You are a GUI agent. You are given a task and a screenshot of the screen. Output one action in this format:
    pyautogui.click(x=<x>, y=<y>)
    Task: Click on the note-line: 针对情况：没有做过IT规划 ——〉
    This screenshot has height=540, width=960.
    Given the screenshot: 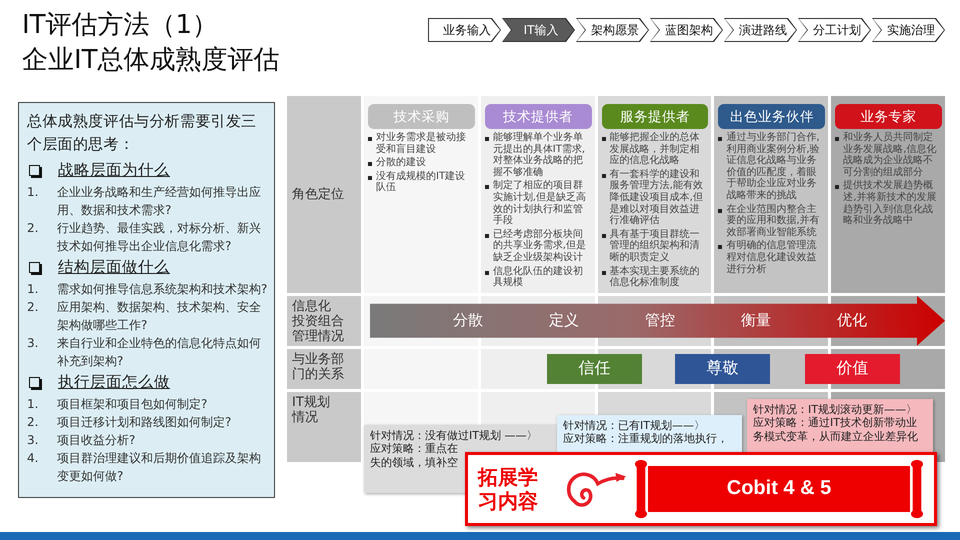 What is the action you would take?
    pyautogui.click(x=454, y=435)
    